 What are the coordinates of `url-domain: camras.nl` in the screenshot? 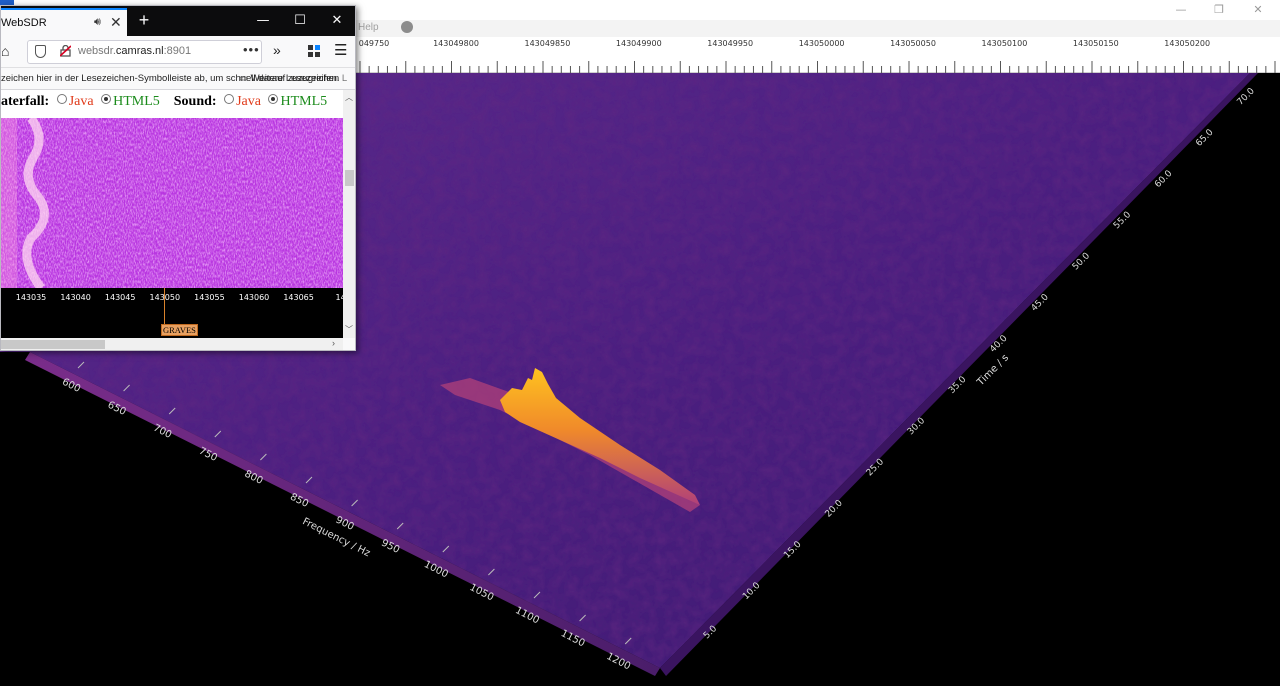 It's located at (139, 51).